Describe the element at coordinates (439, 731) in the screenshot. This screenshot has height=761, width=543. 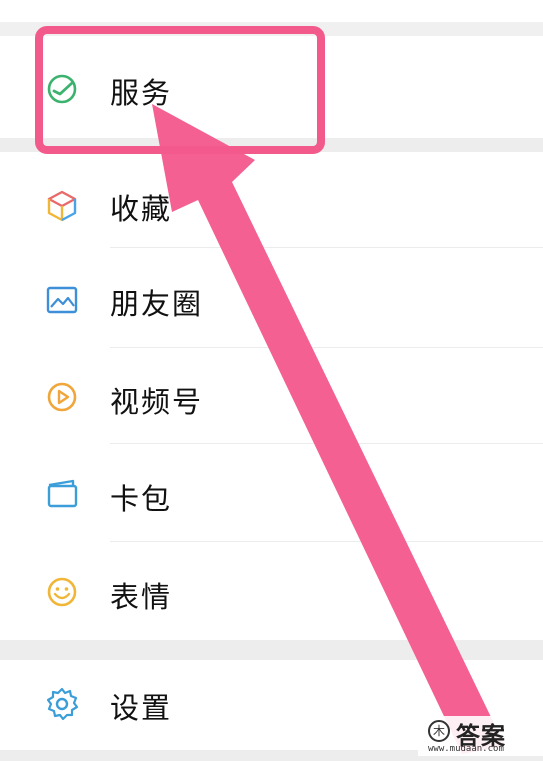
I see `watermark-logo: 木` at that location.